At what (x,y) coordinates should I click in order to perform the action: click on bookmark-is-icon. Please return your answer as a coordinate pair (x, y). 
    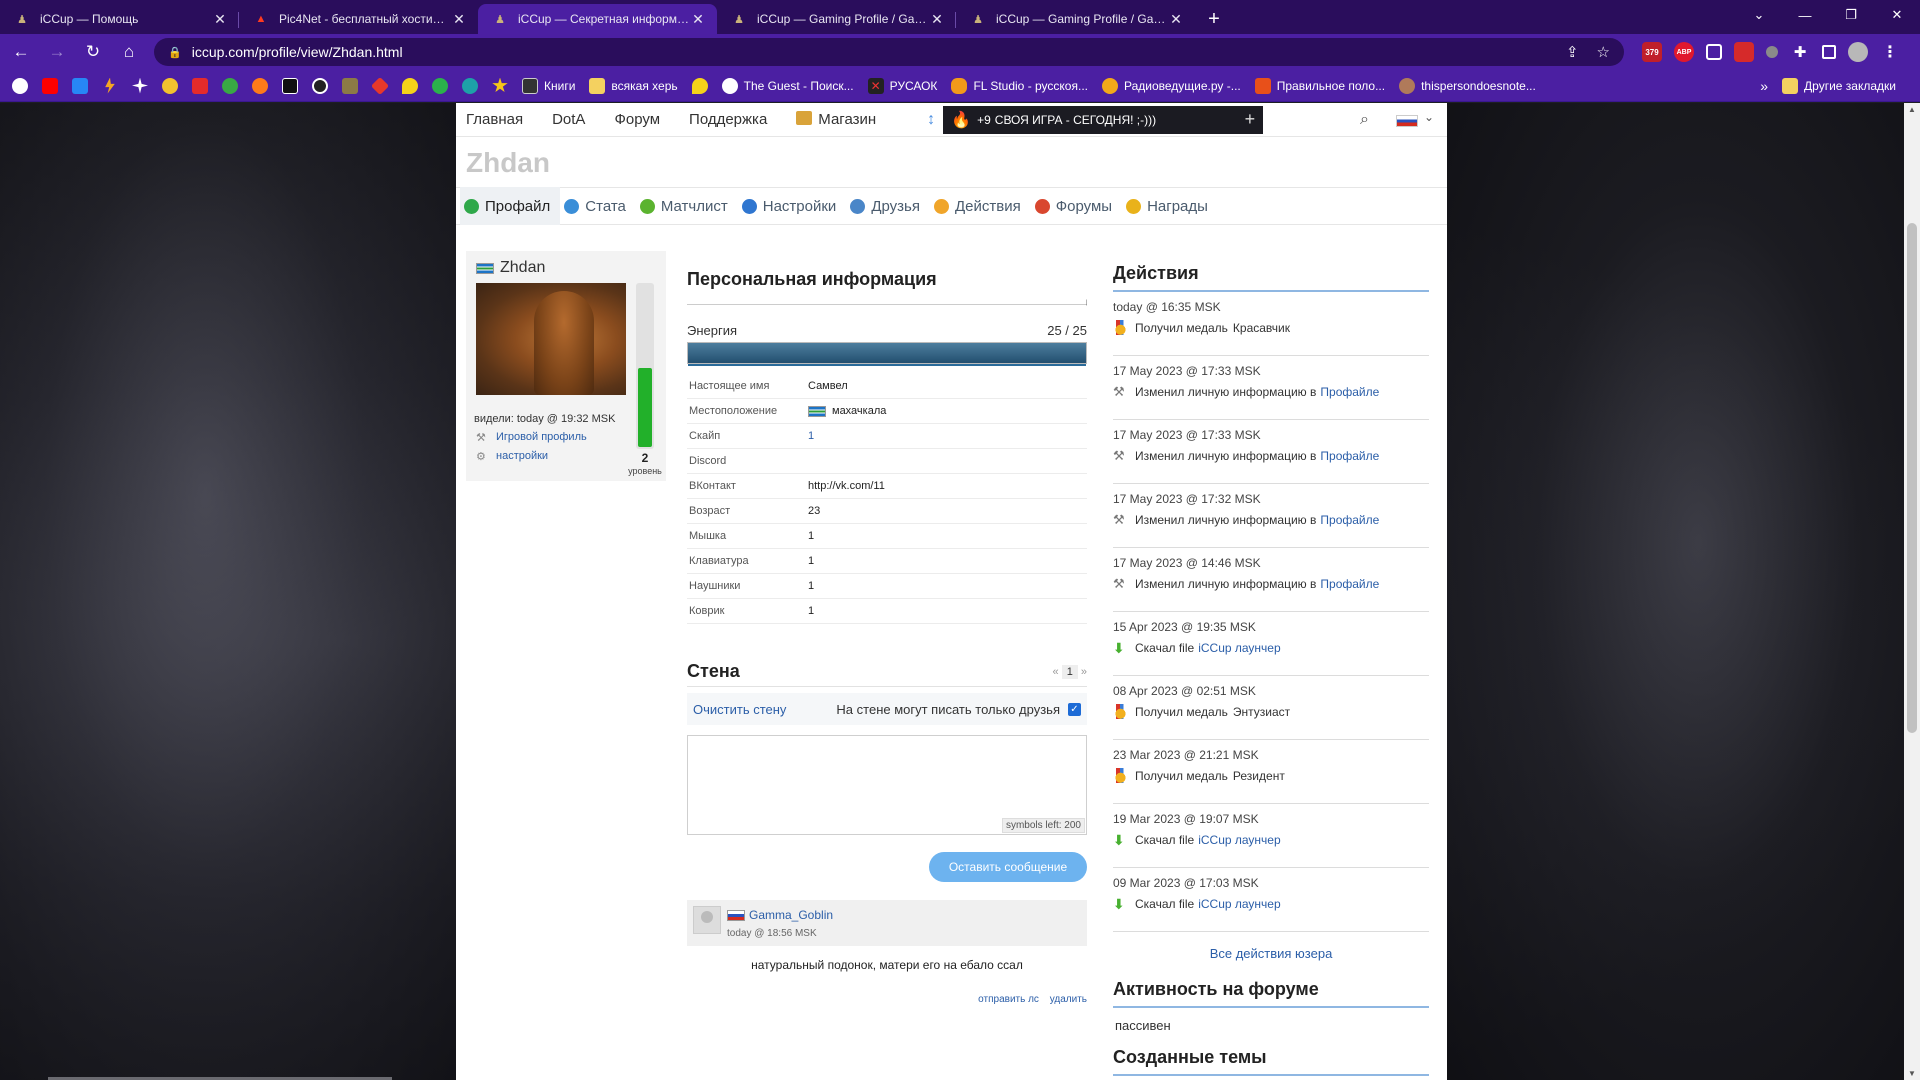
    Looking at the image, I should click on (290, 85).